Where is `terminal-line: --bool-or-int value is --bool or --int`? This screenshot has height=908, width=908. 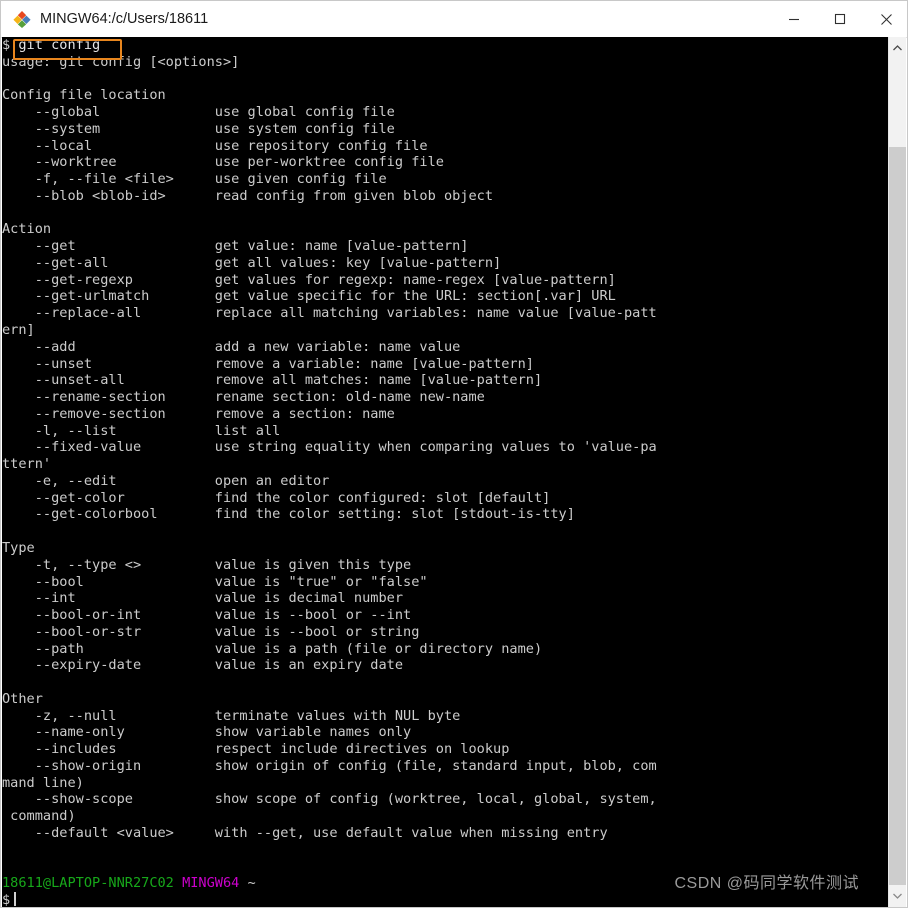
terminal-line: --bool-or-int value is --bool or --int is located at coordinates (207, 615).